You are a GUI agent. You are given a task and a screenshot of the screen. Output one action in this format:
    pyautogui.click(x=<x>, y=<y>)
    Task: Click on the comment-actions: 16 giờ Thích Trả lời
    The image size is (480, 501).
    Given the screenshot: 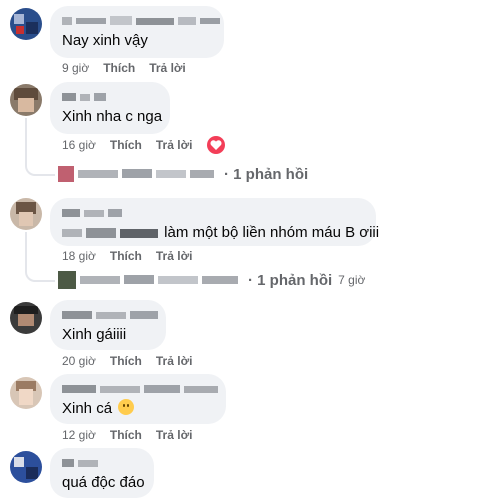 What is the action you would take?
    pyautogui.click(x=134, y=145)
    